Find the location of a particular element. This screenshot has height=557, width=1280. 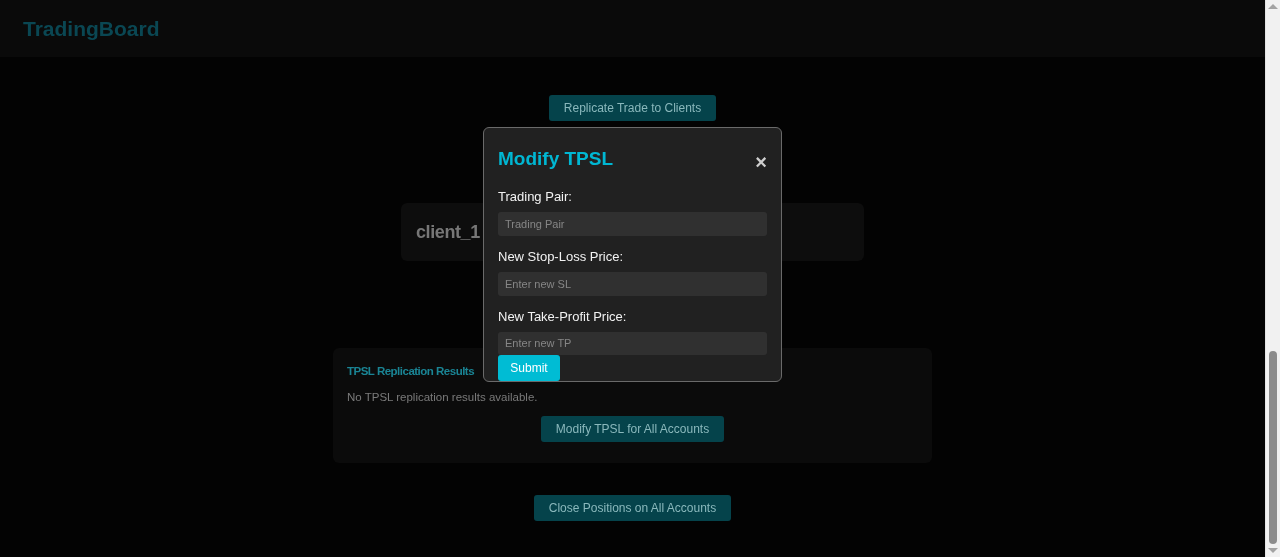

input-field: Enter new TP is located at coordinates (632, 343).